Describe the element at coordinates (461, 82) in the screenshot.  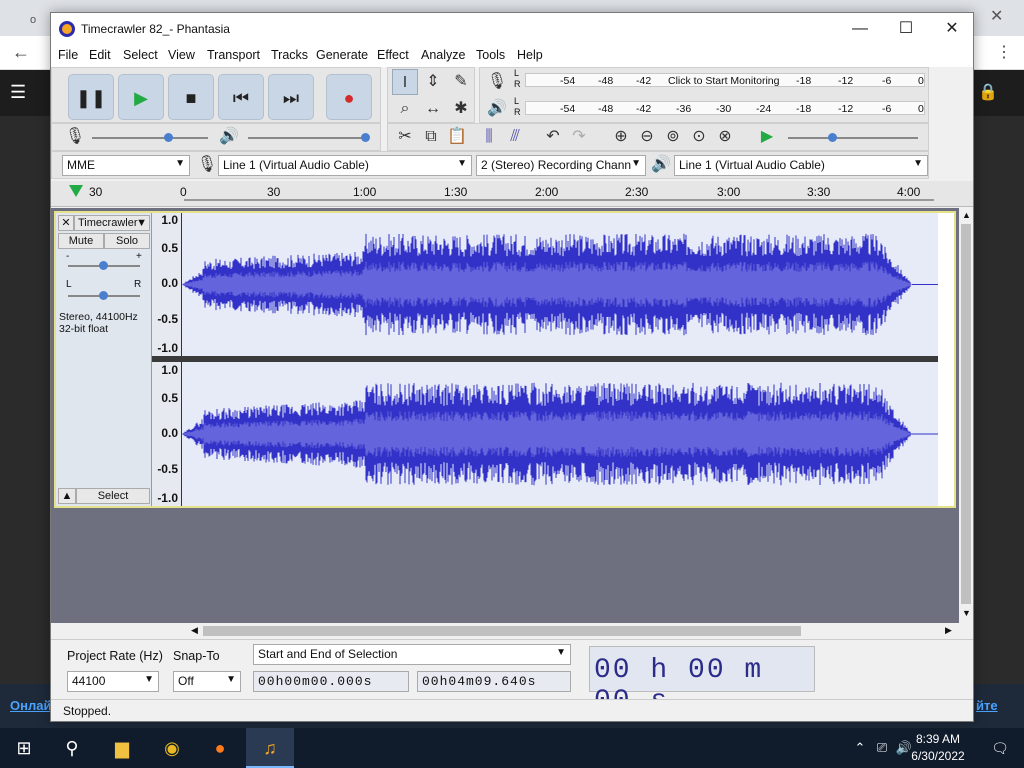
I see `draw-tool-icon: ✎` at that location.